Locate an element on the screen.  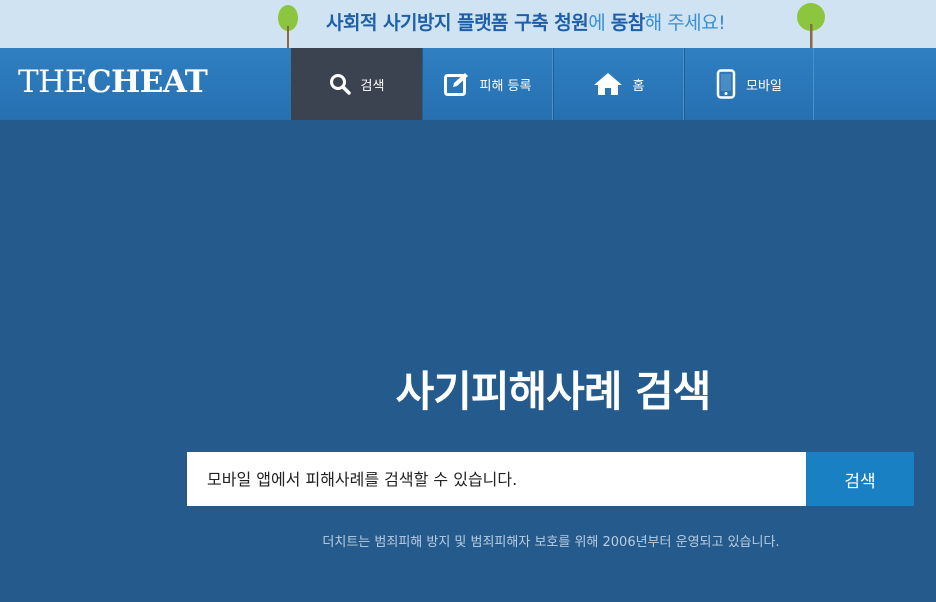
search-icon is located at coordinates (340, 84).